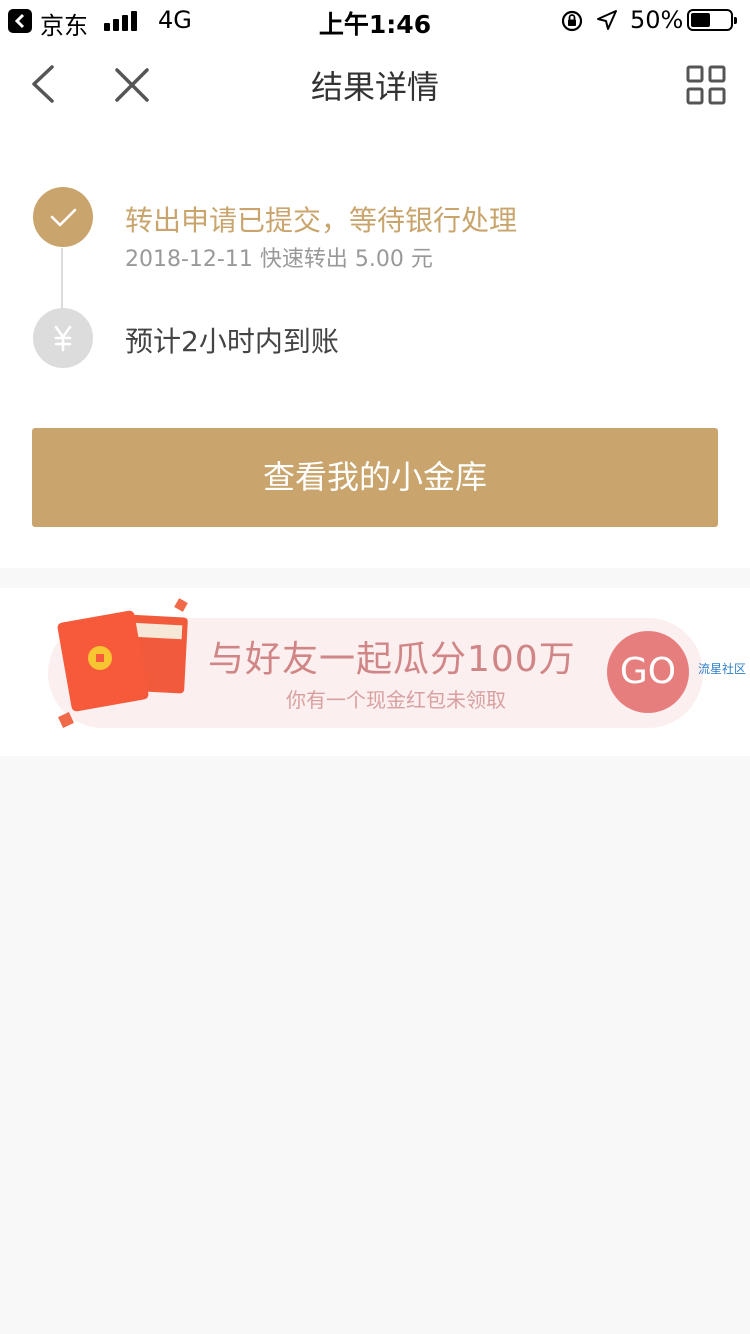 The image size is (750, 1334). Describe the element at coordinates (657, 20) in the screenshot. I see `battery-percent: 50%` at that location.